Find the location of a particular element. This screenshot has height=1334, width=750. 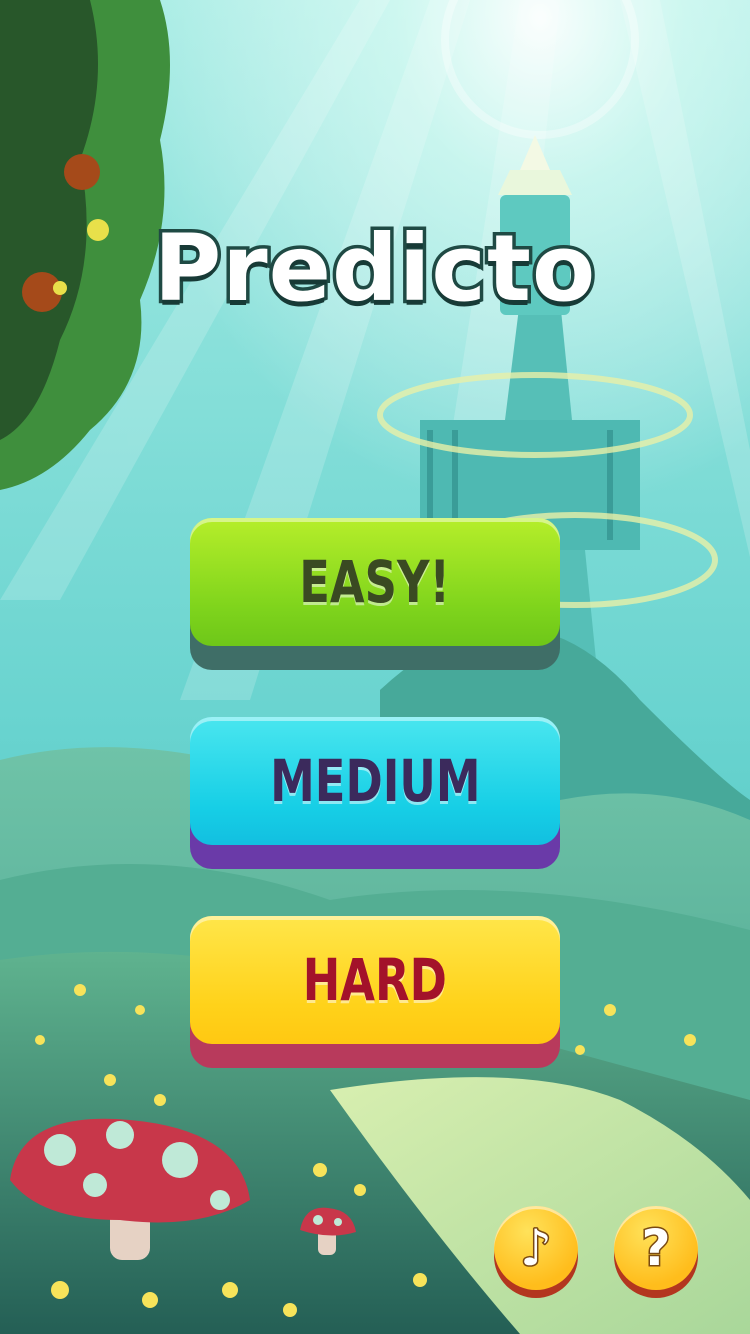

question-mark-icon: ? is located at coordinates (656, 1248).